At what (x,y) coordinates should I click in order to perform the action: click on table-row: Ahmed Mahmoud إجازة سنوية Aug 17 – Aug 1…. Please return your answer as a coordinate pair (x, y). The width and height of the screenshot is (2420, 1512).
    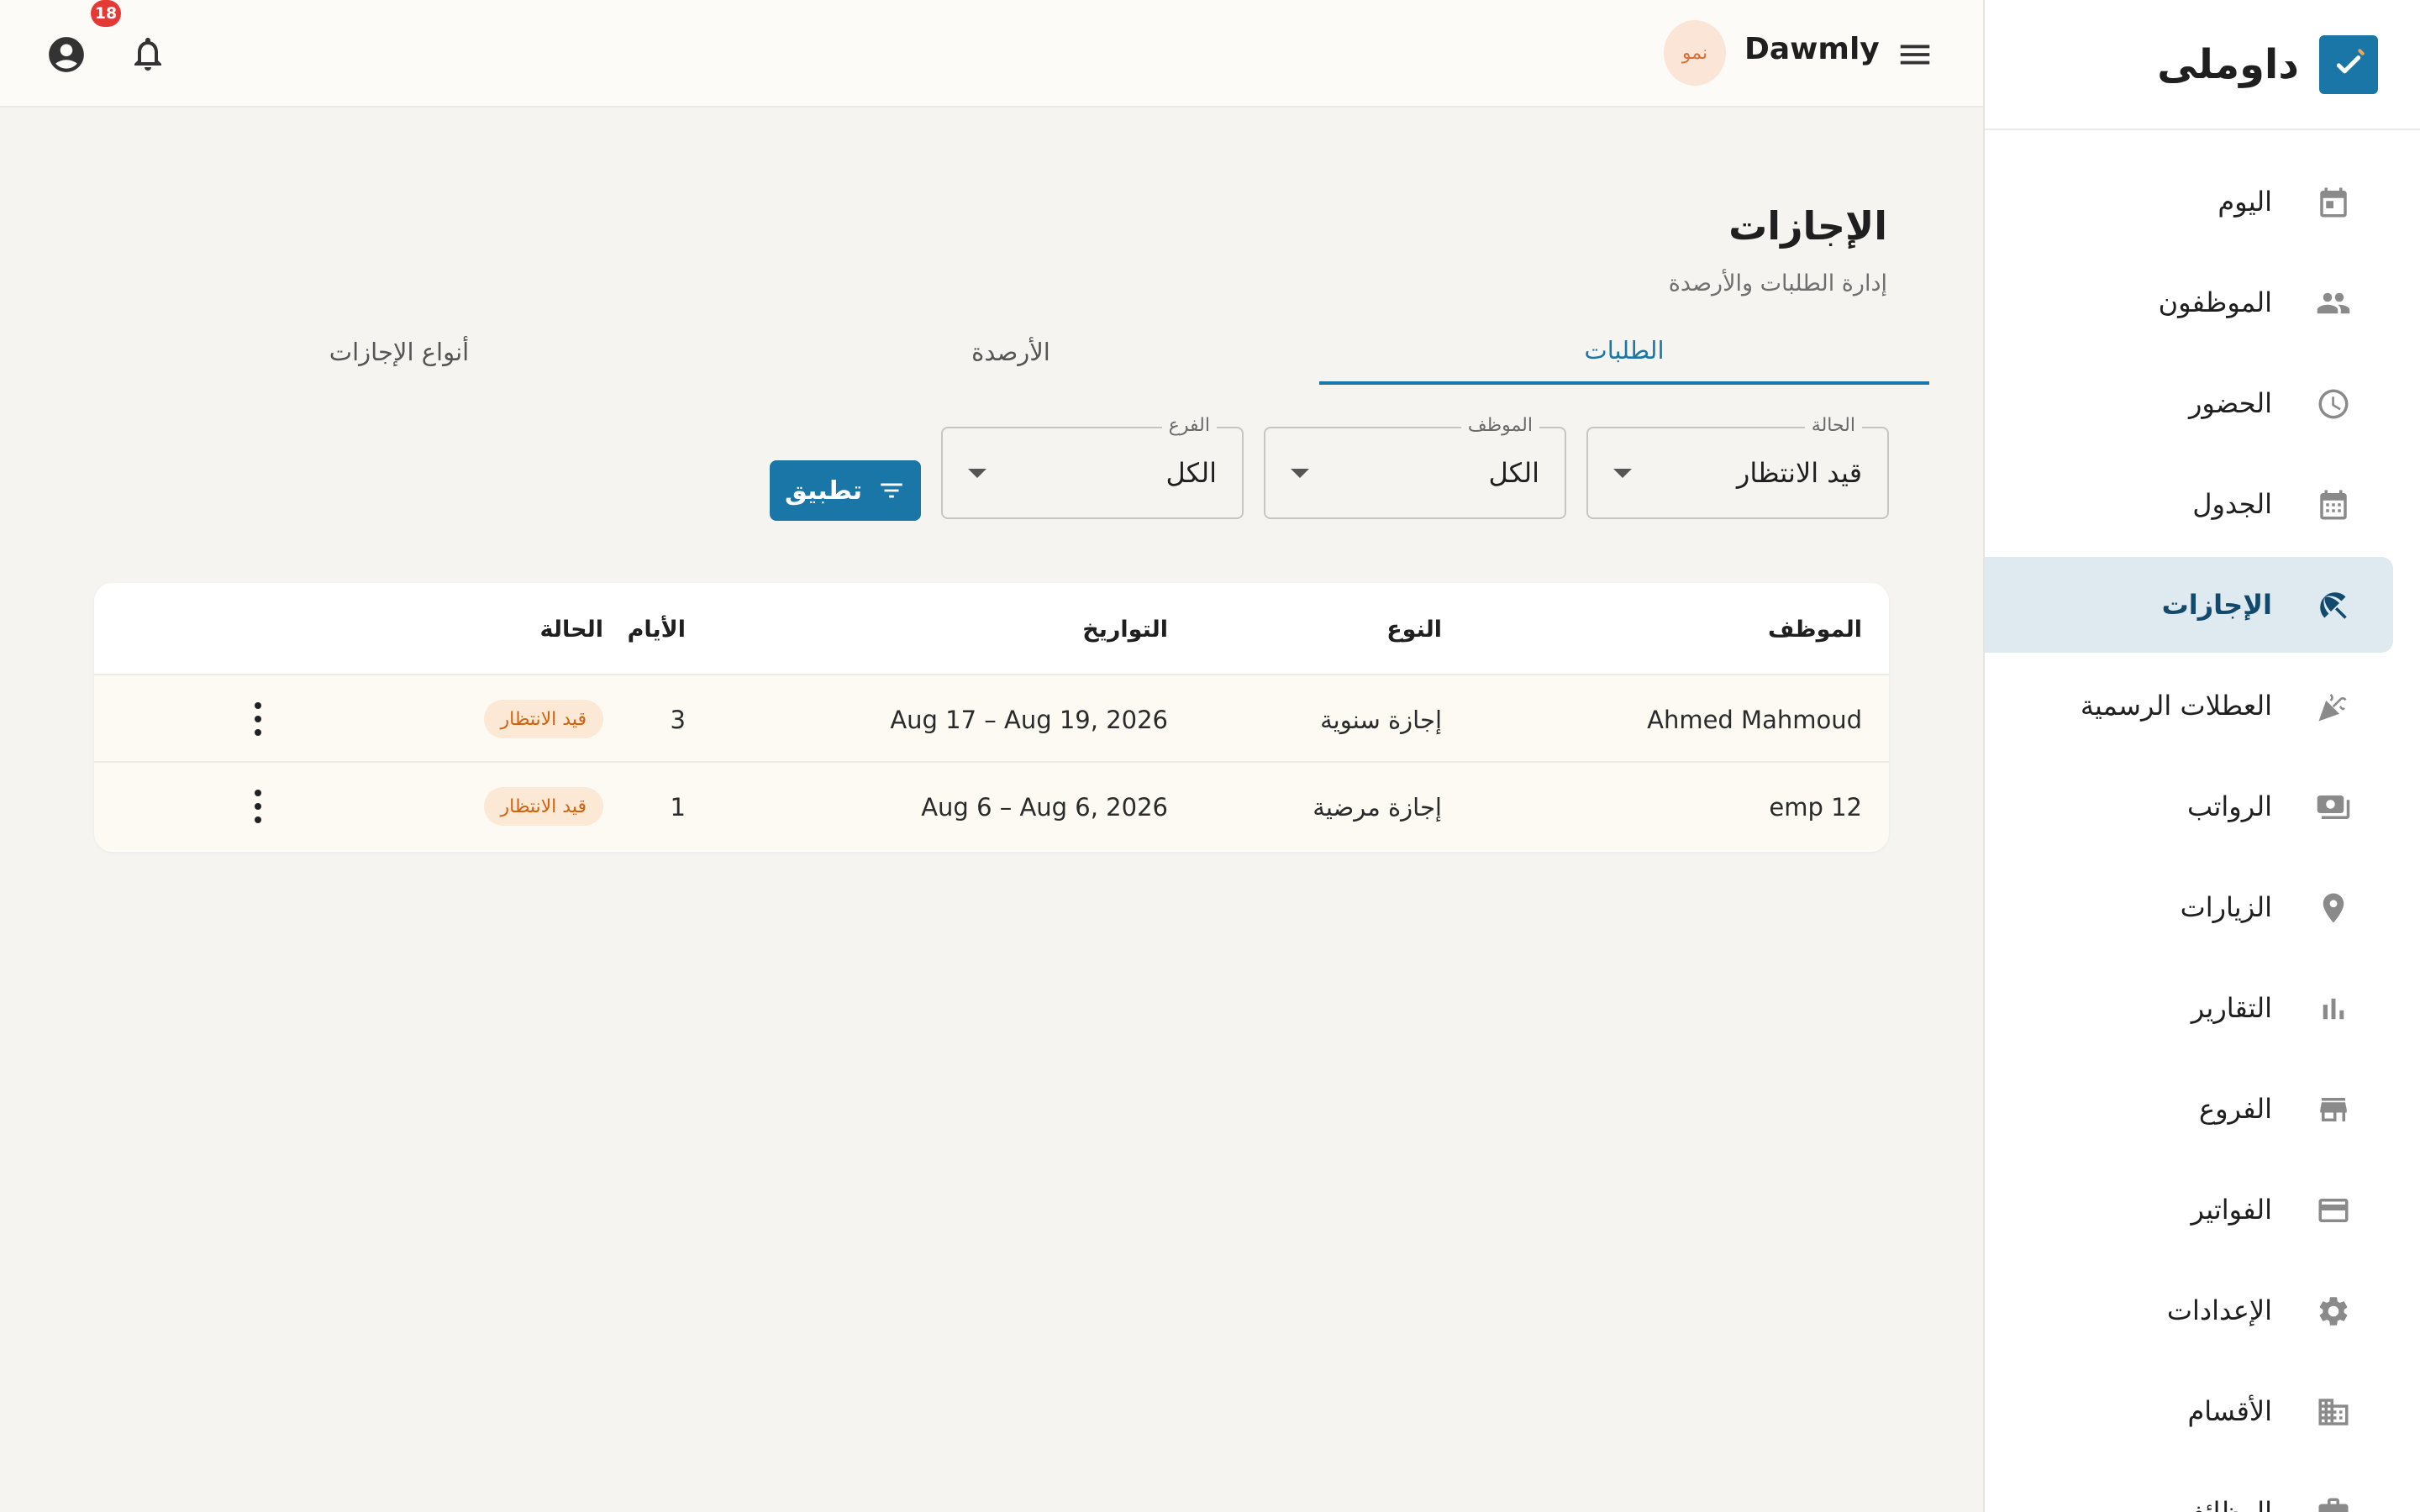
    Looking at the image, I should click on (992, 719).